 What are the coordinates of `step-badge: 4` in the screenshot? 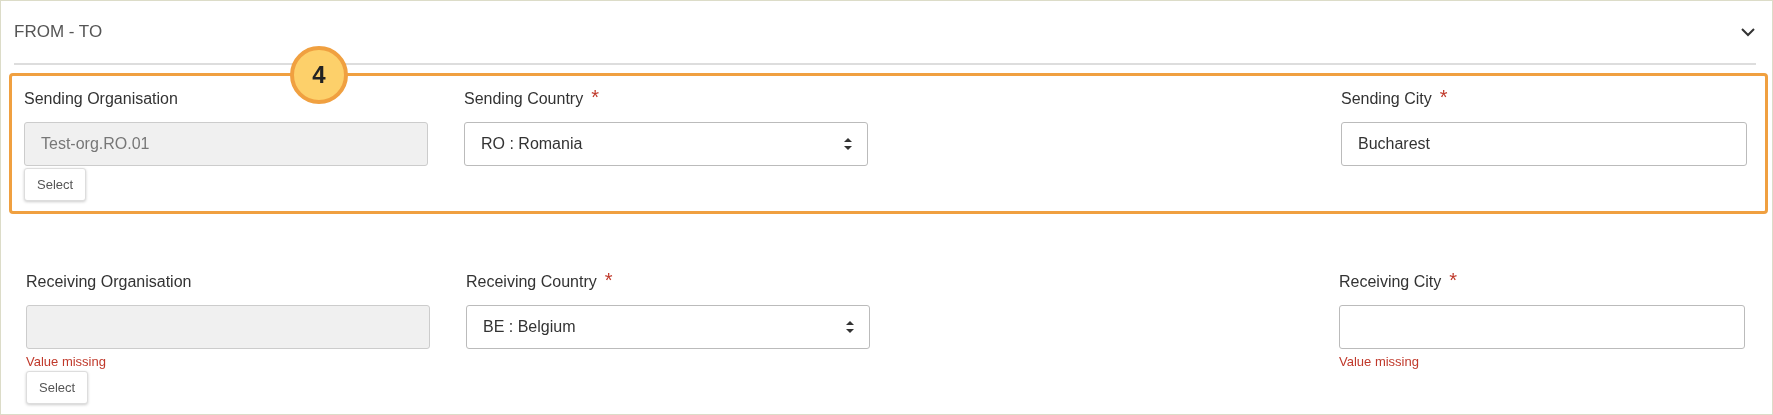 It's located at (319, 75).